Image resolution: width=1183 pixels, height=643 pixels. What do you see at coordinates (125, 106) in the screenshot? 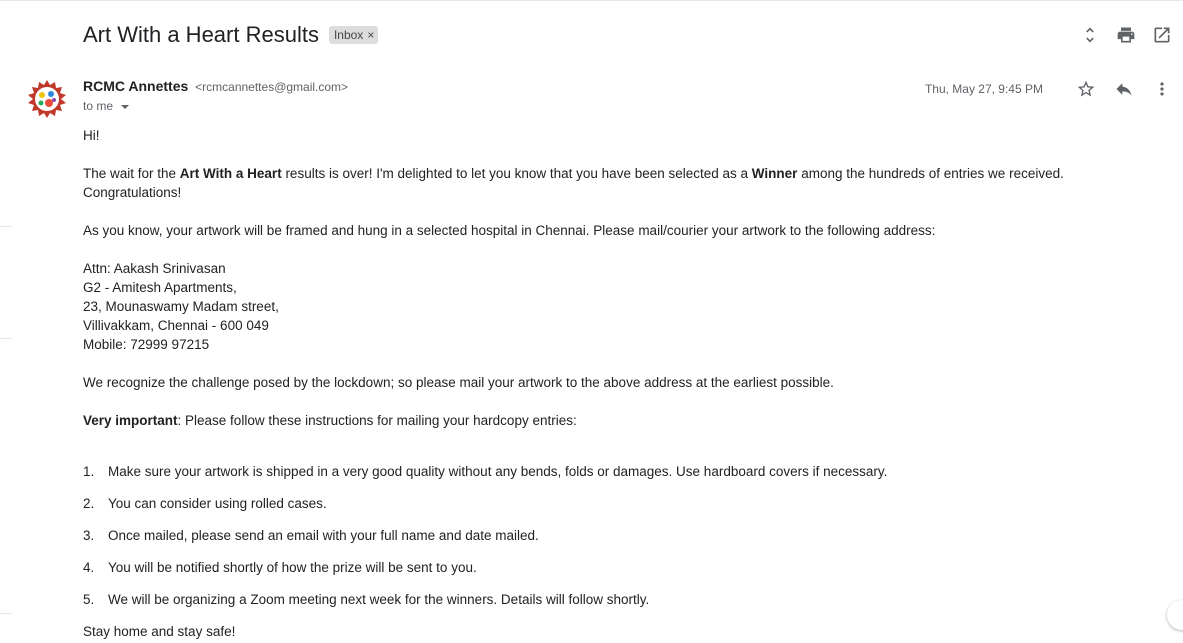
I see `chevron-down-icon` at bounding box center [125, 106].